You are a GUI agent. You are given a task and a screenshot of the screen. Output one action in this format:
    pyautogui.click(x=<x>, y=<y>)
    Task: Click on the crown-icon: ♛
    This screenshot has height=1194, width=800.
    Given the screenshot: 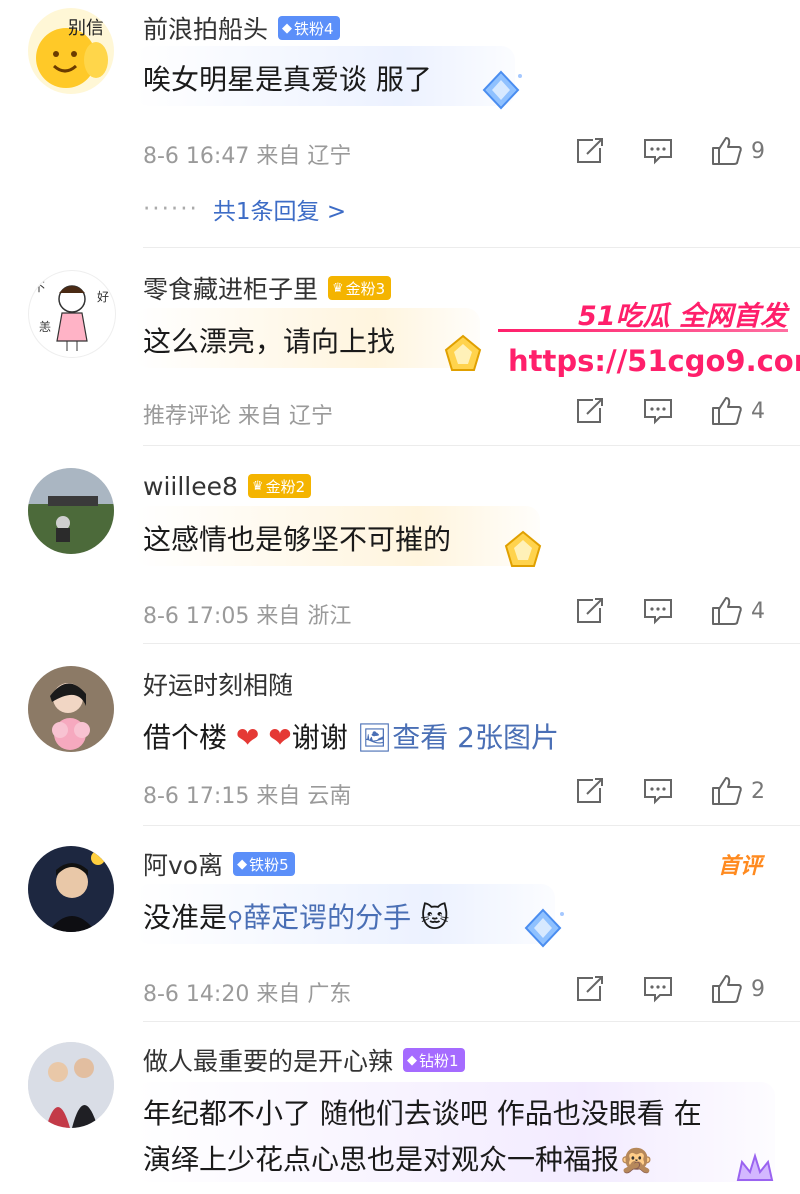 What is the action you would take?
    pyautogui.click(x=257, y=486)
    